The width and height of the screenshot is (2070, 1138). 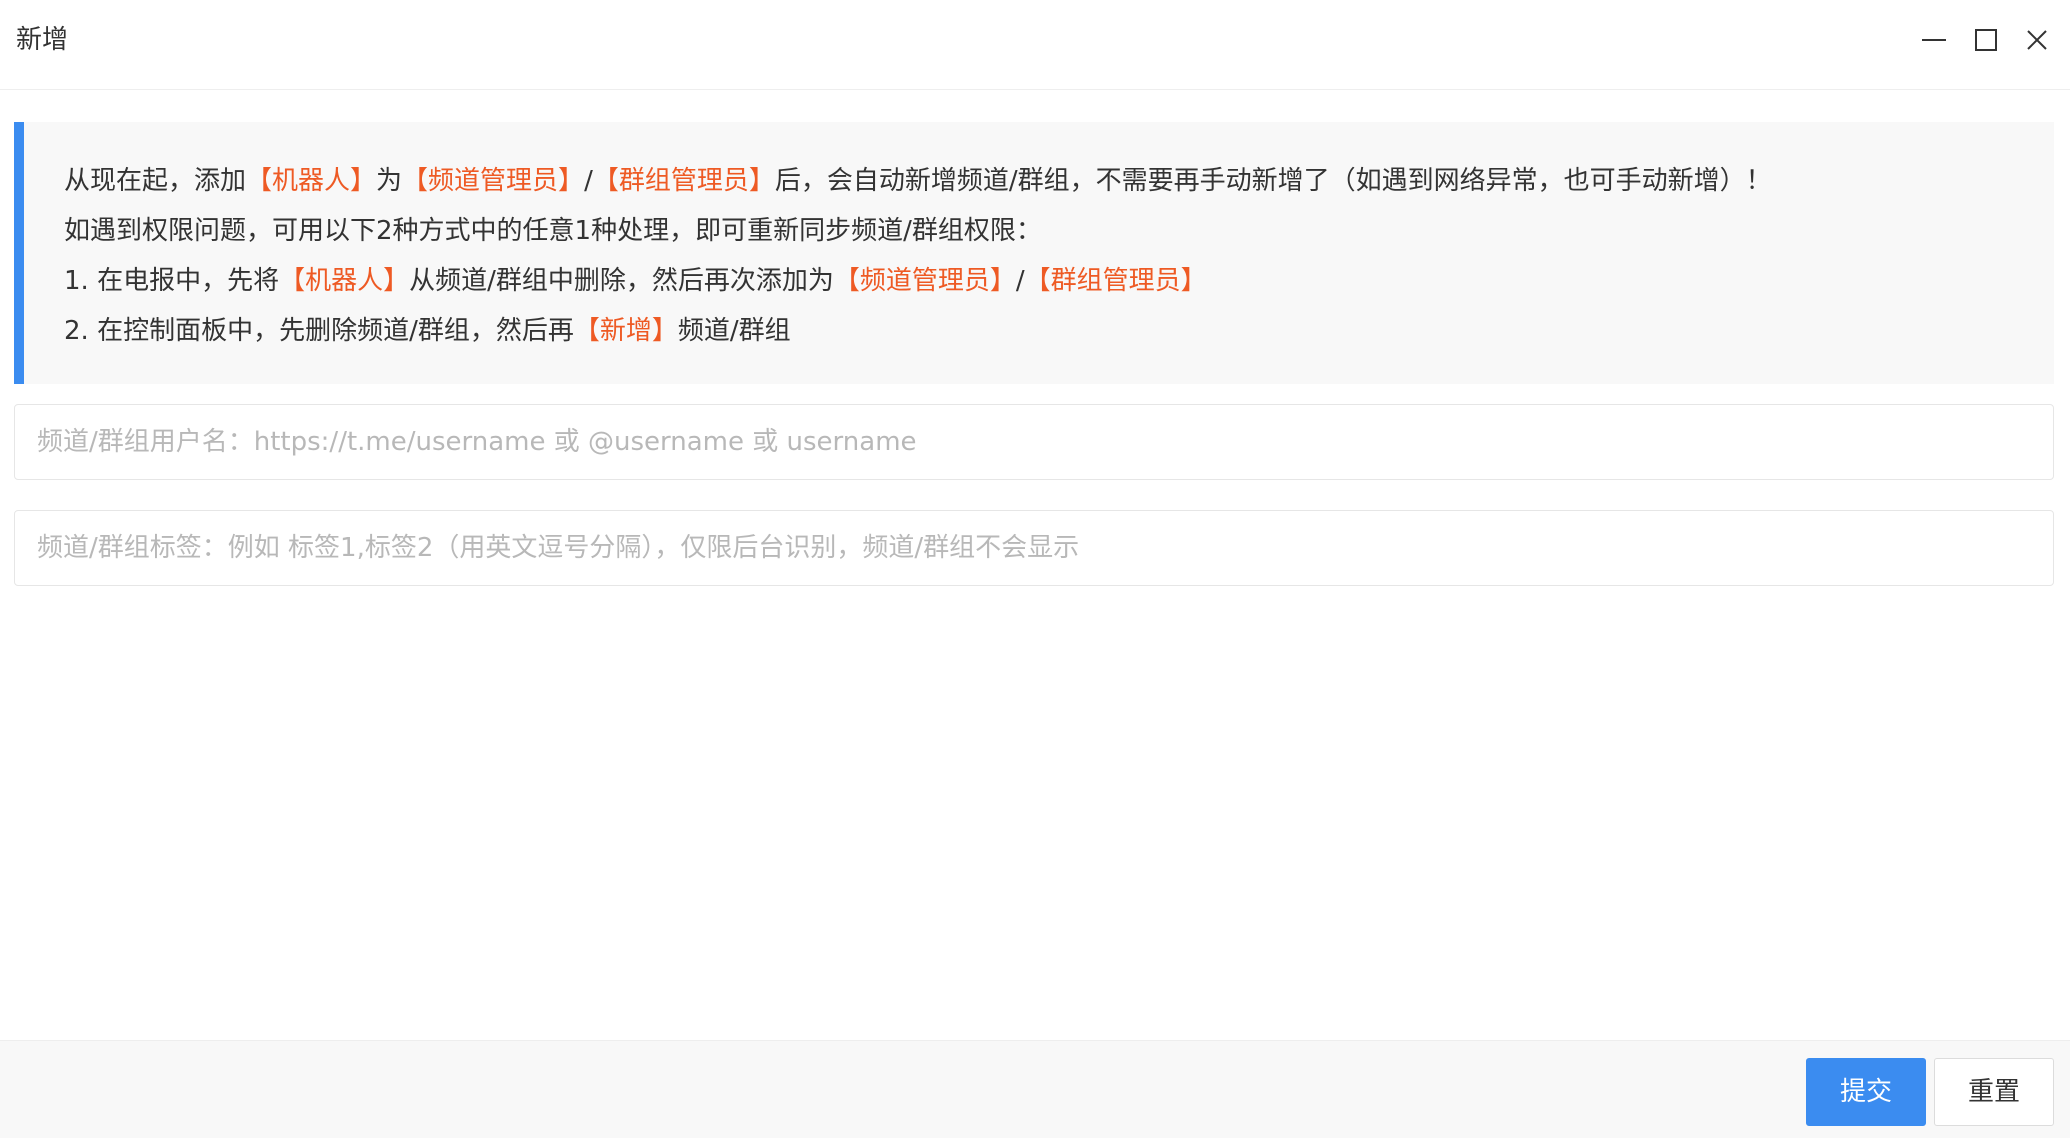 I want to click on tags-input, so click(x=1034, y=548).